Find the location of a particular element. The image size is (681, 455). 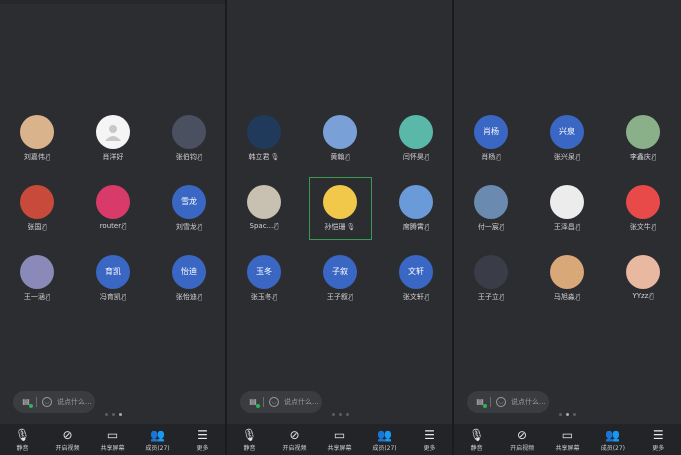

participant-name: 张文轩🎙̸ is located at coordinates (416, 297).